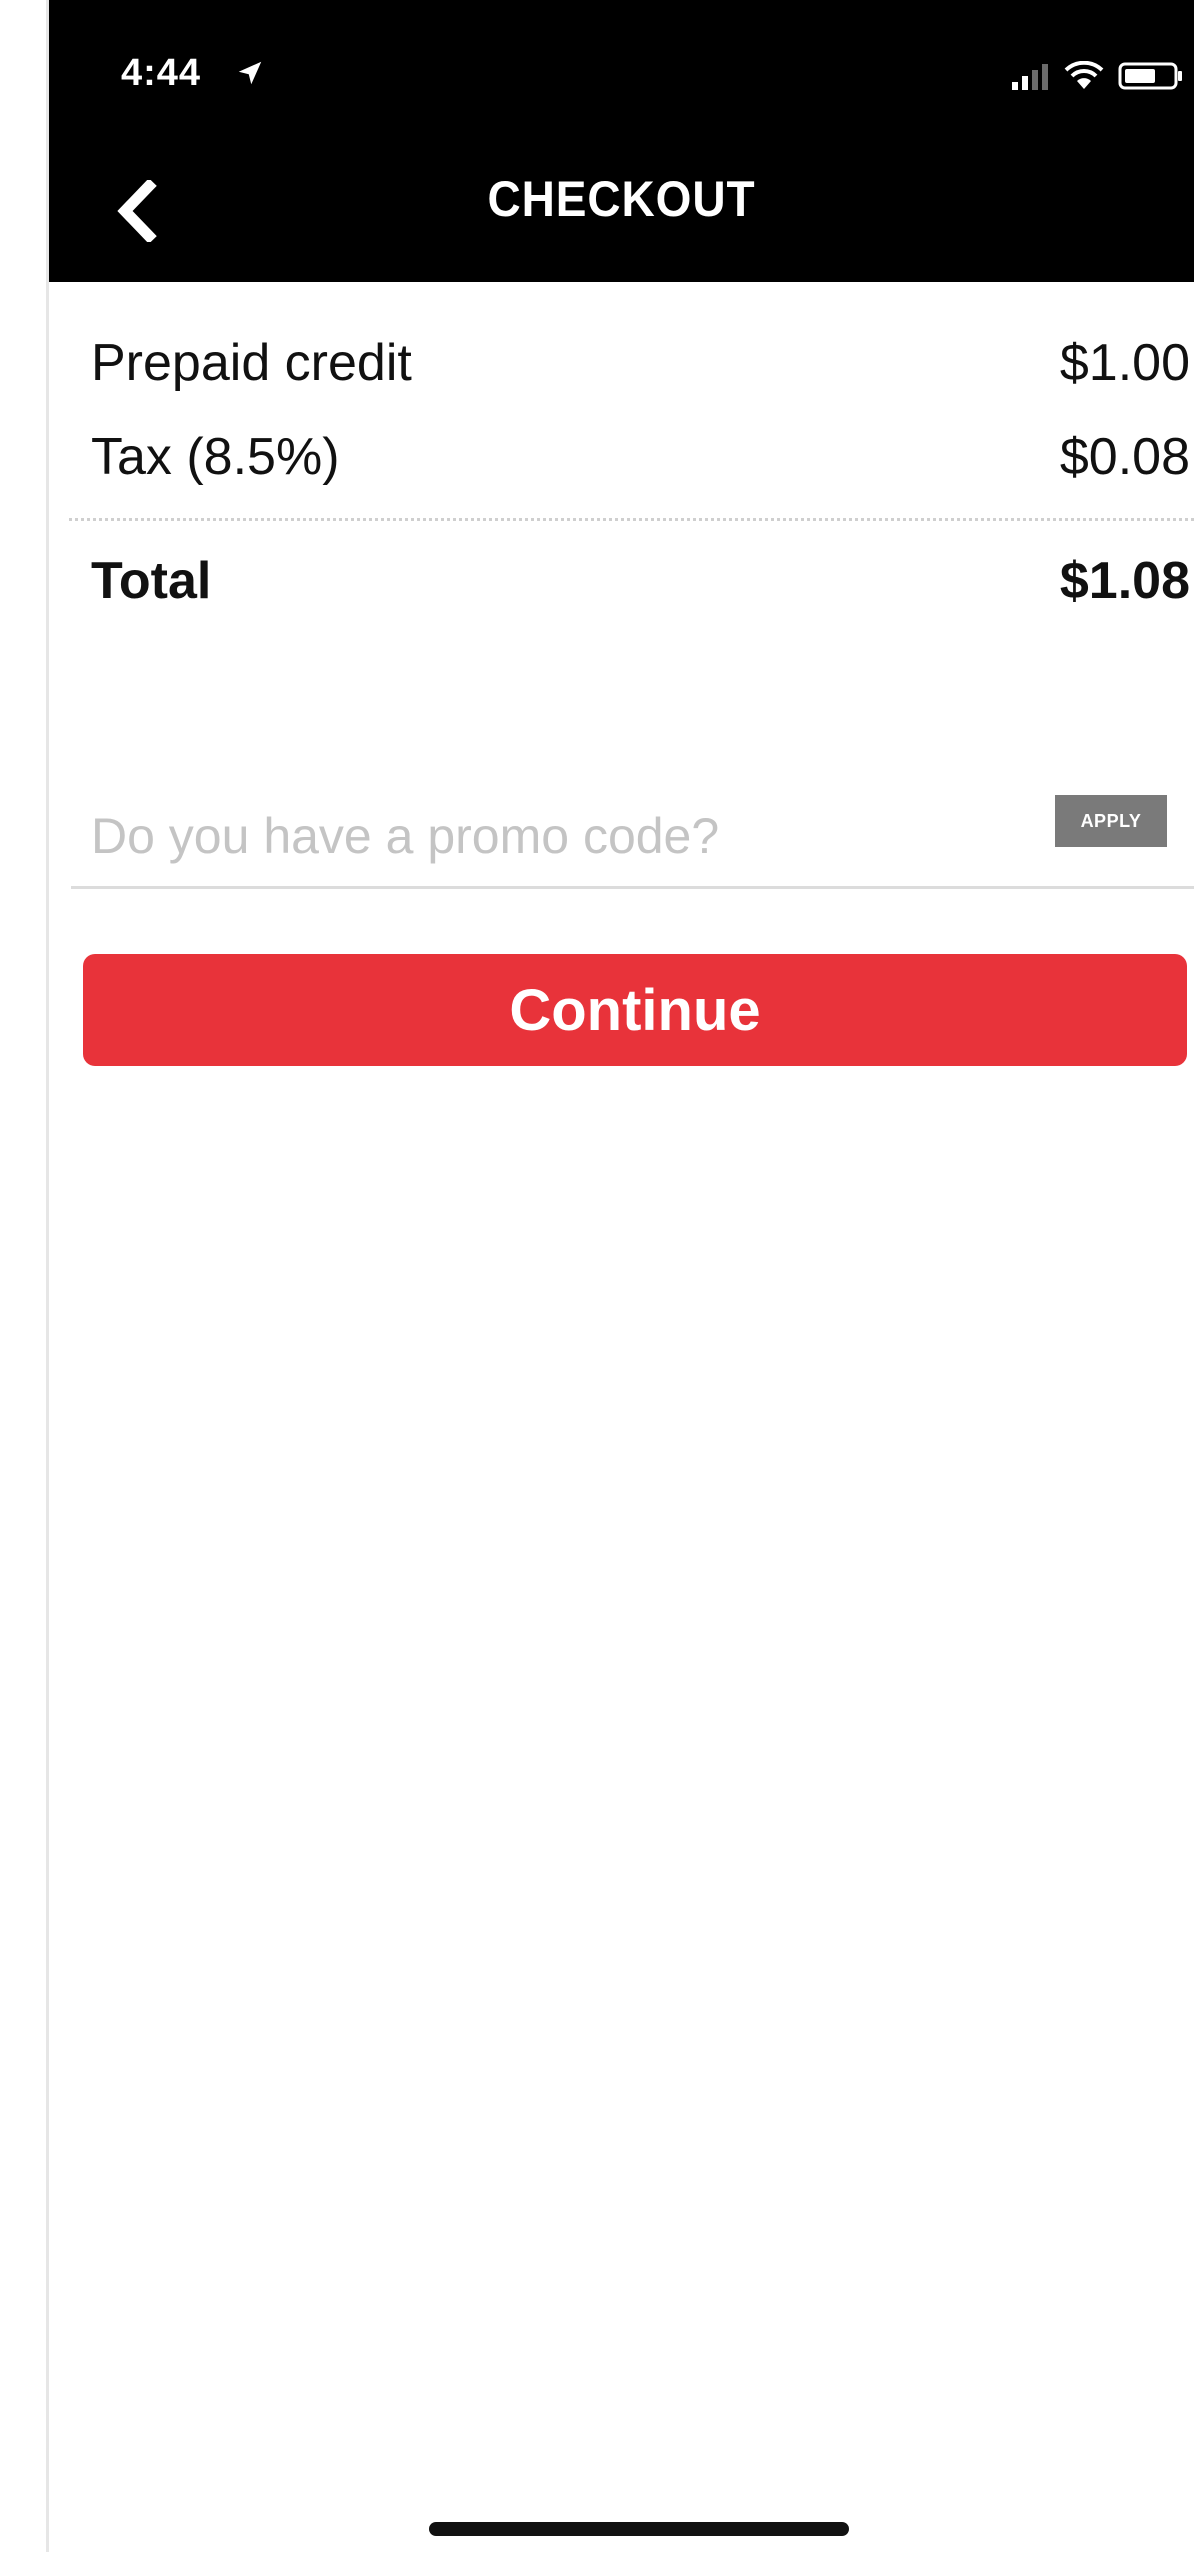 This screenshot has height=2552, width=1194. I want to click on wifi-icon, so click(1084, 75).